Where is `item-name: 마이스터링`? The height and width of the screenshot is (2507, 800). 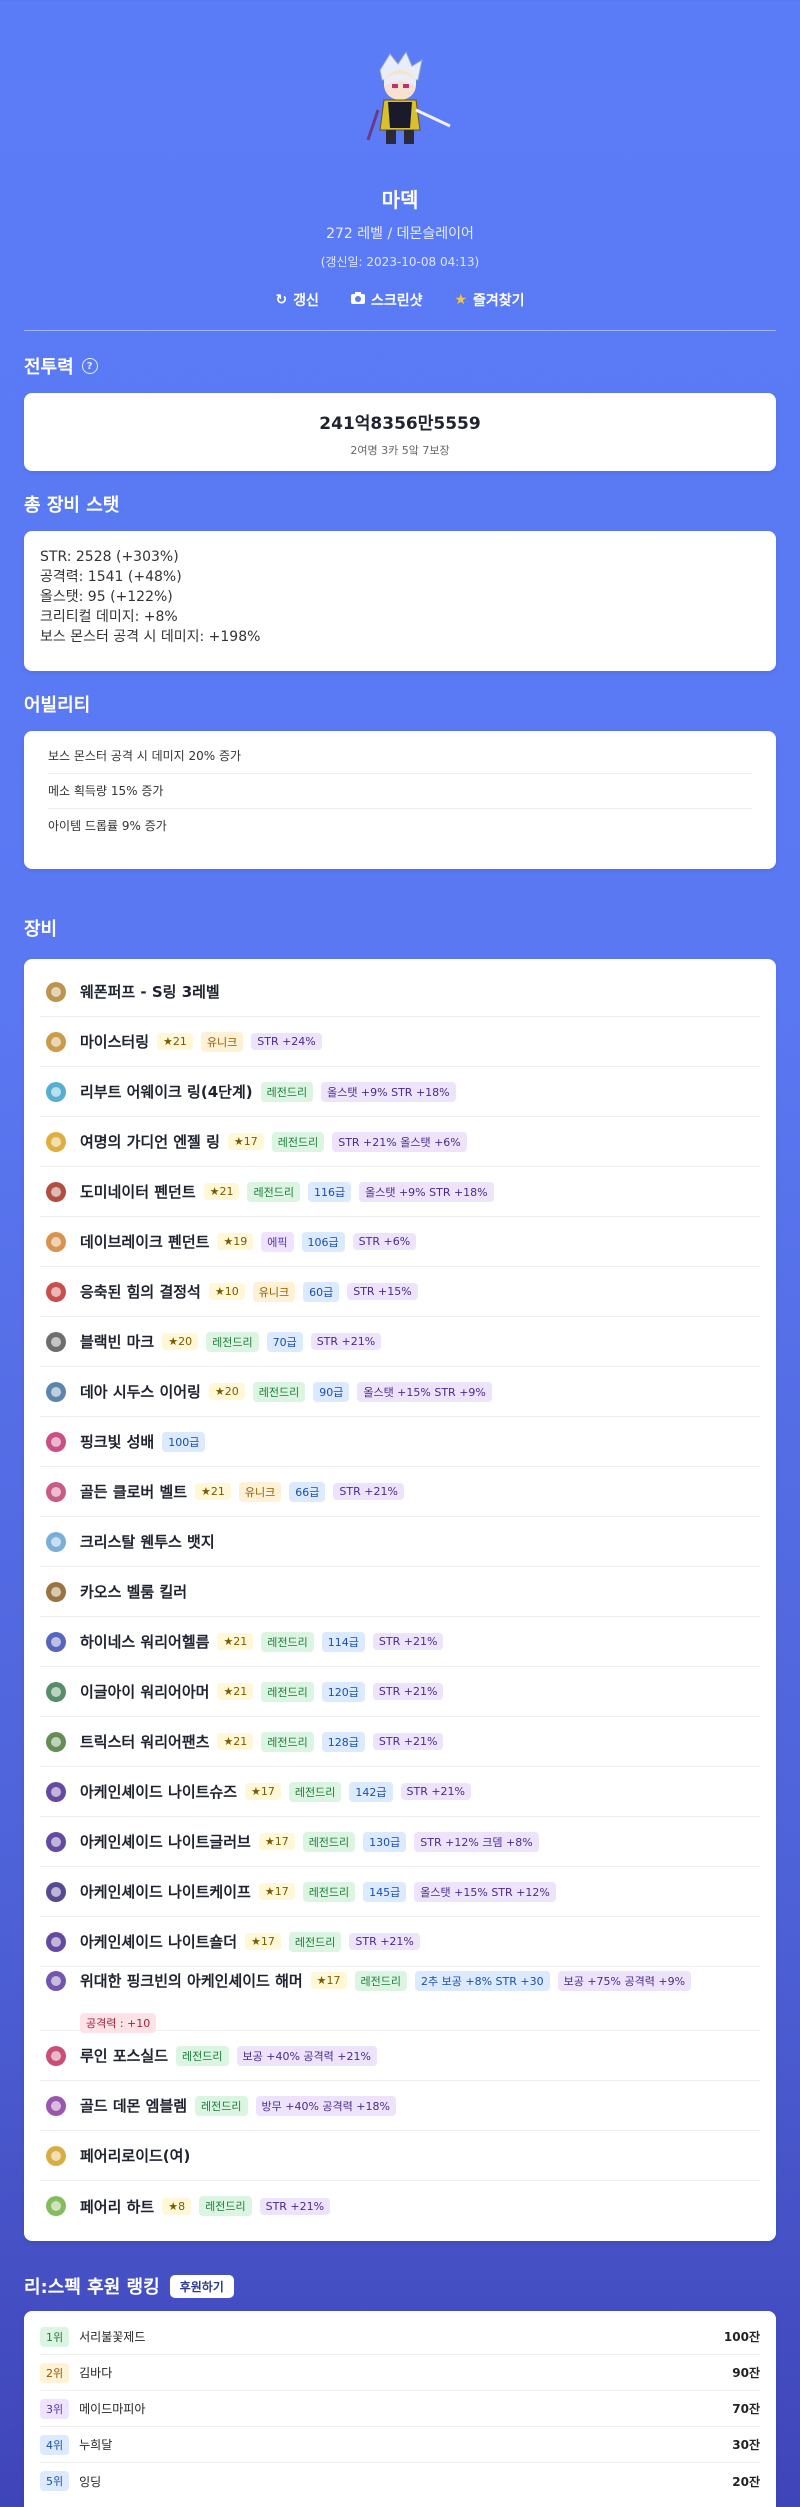
item-name: 마이스터링 is located at coordinates (115, 1042).